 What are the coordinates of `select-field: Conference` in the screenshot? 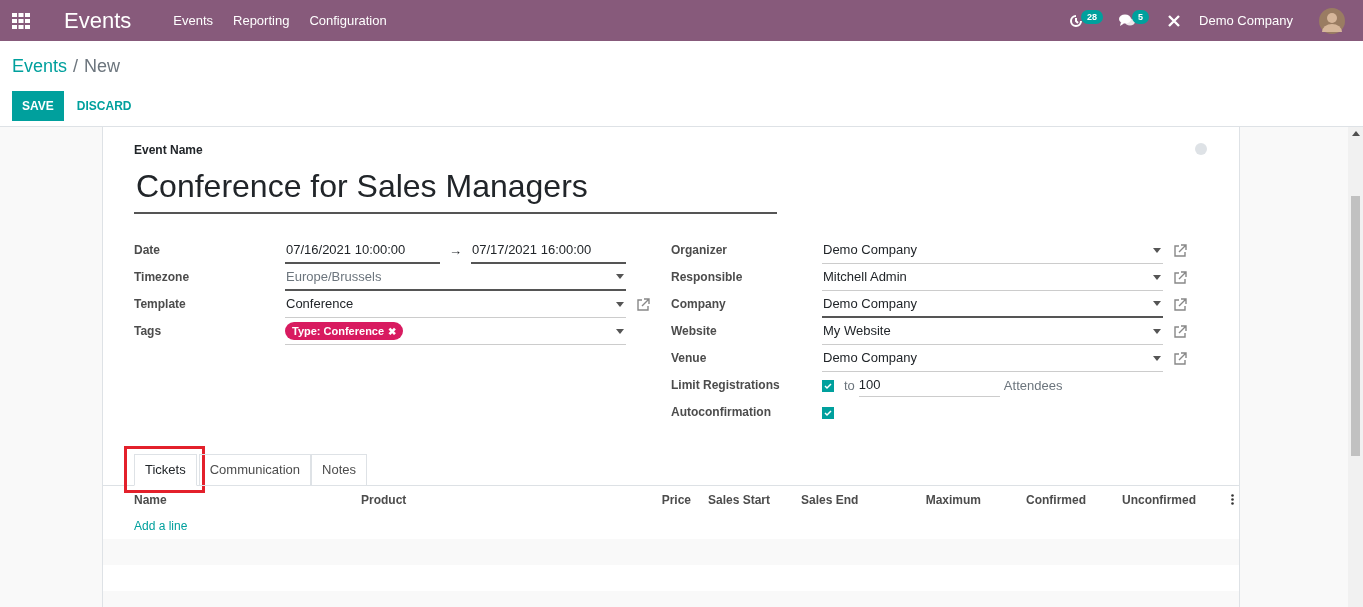 It's located at (455, 304).